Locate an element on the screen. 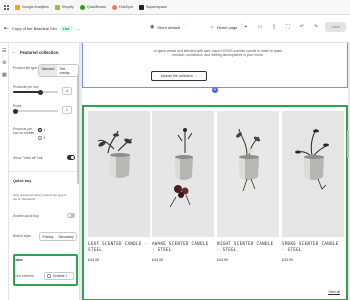 This screenshot has height=300, width=350. toolbar-right: ⌖ ▭ ▯ ⛶ ↶ ↷ Save is located at coordinates (293, 27).